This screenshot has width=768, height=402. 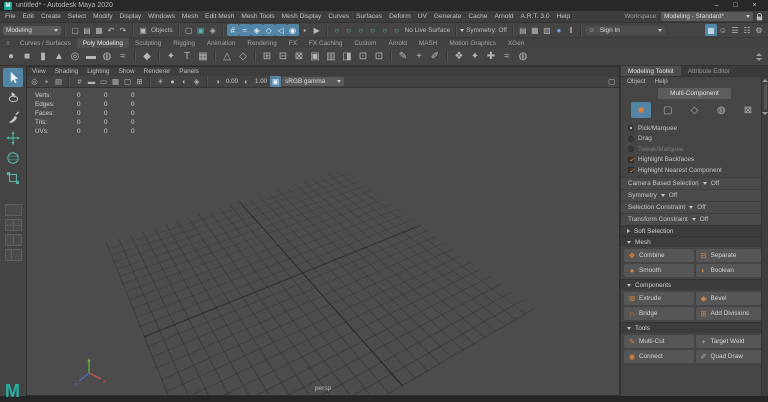 I want to click on menu-create: Create, so click(x=51, y=16).